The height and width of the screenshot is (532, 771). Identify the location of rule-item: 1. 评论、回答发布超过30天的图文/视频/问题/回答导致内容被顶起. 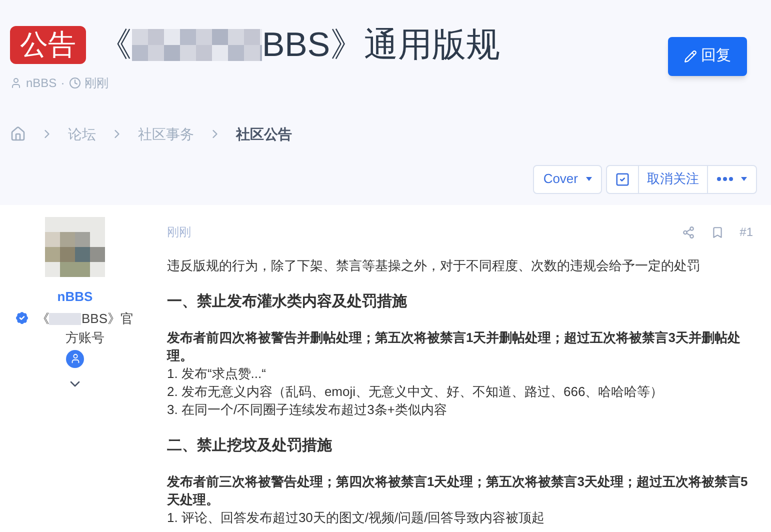
(356, 518).